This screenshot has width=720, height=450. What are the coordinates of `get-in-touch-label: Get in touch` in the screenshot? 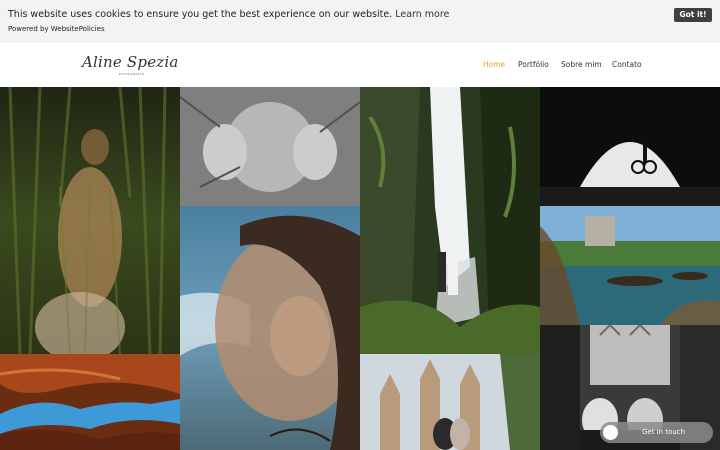 It's located at (664, 432).